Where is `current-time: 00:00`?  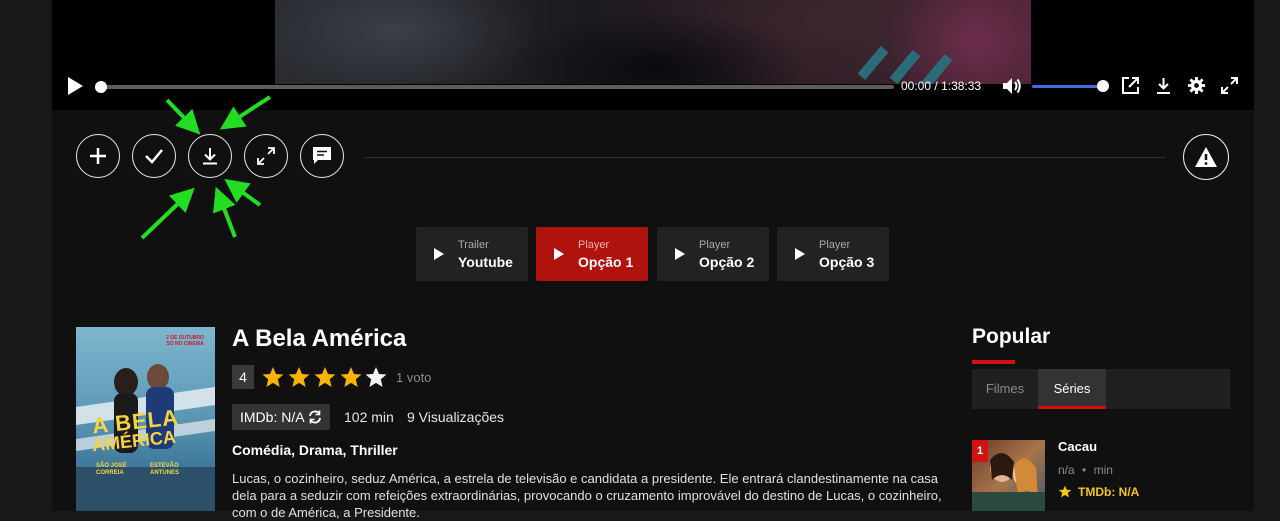
current-time: 00:00 is located at coordinates (916, 86).